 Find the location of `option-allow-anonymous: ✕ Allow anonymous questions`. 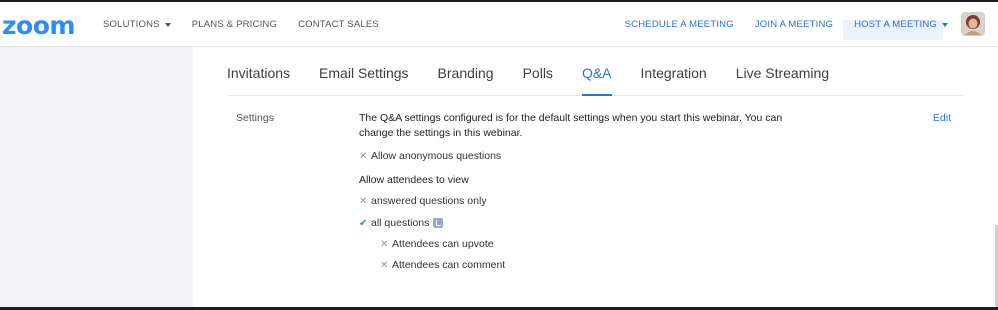

option-allow-anonymous: ✕ Allow anonymous questions is located at coordinates (430, 156).